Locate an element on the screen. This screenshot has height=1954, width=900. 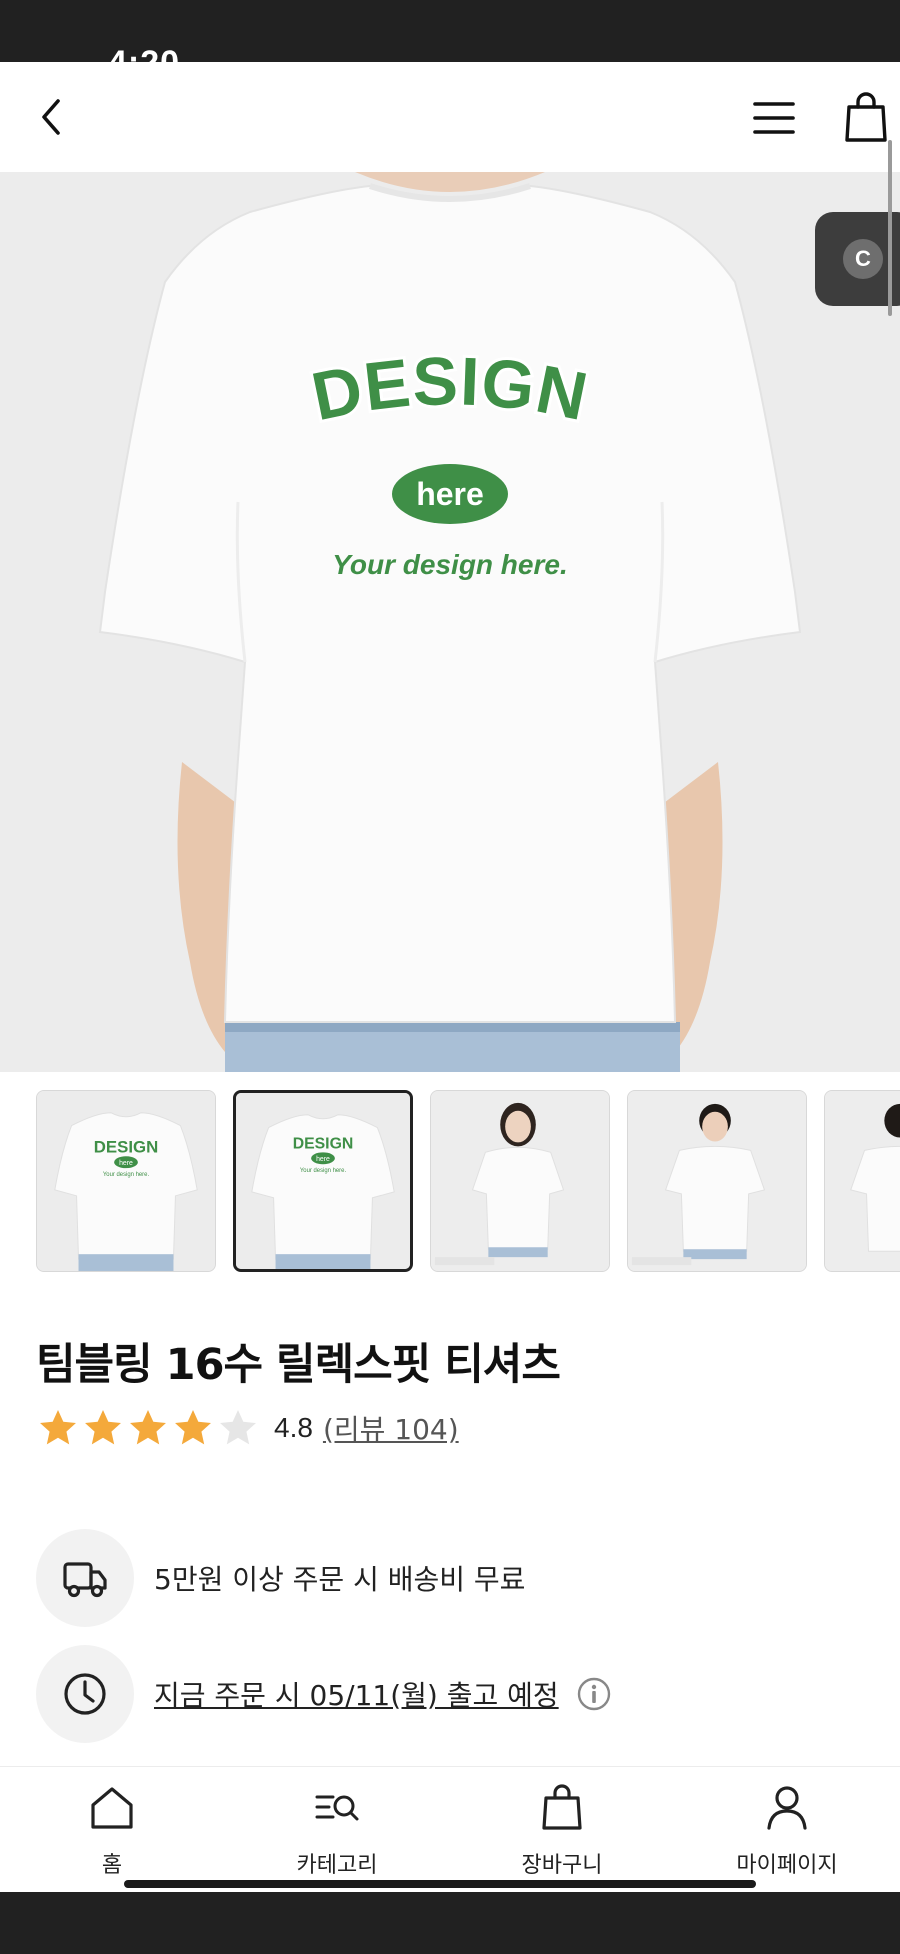
dispatch-info-link: 지금 주문 시 05/11(월) 출고 예정 is located at coordinates (356, 1694).